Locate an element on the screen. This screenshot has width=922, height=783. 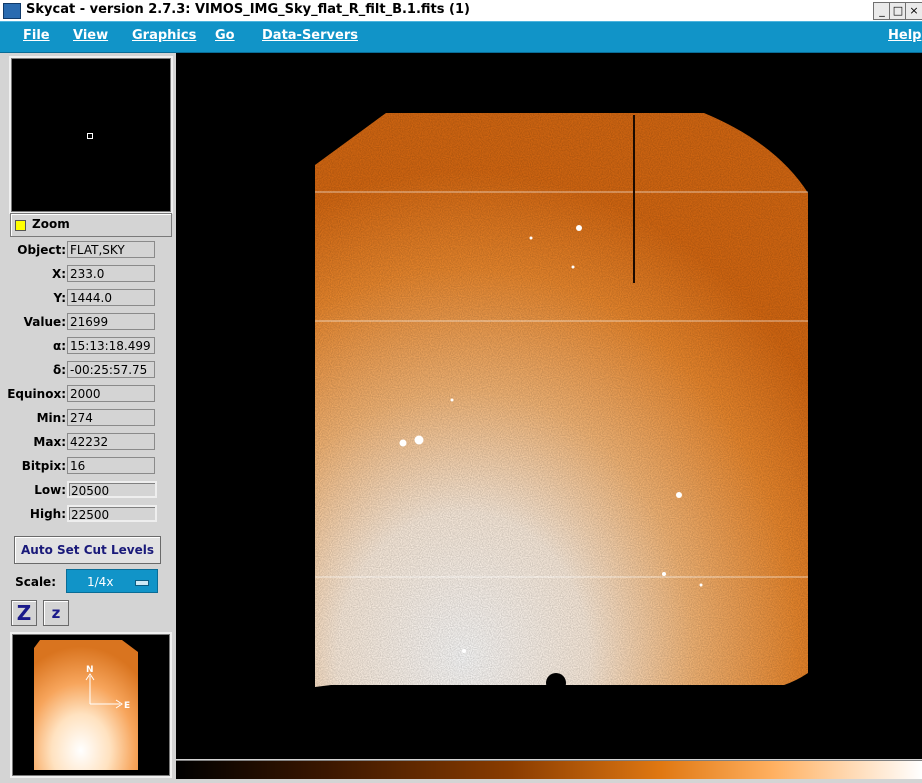
min-value: 274 is located at coordinates (111, 417).